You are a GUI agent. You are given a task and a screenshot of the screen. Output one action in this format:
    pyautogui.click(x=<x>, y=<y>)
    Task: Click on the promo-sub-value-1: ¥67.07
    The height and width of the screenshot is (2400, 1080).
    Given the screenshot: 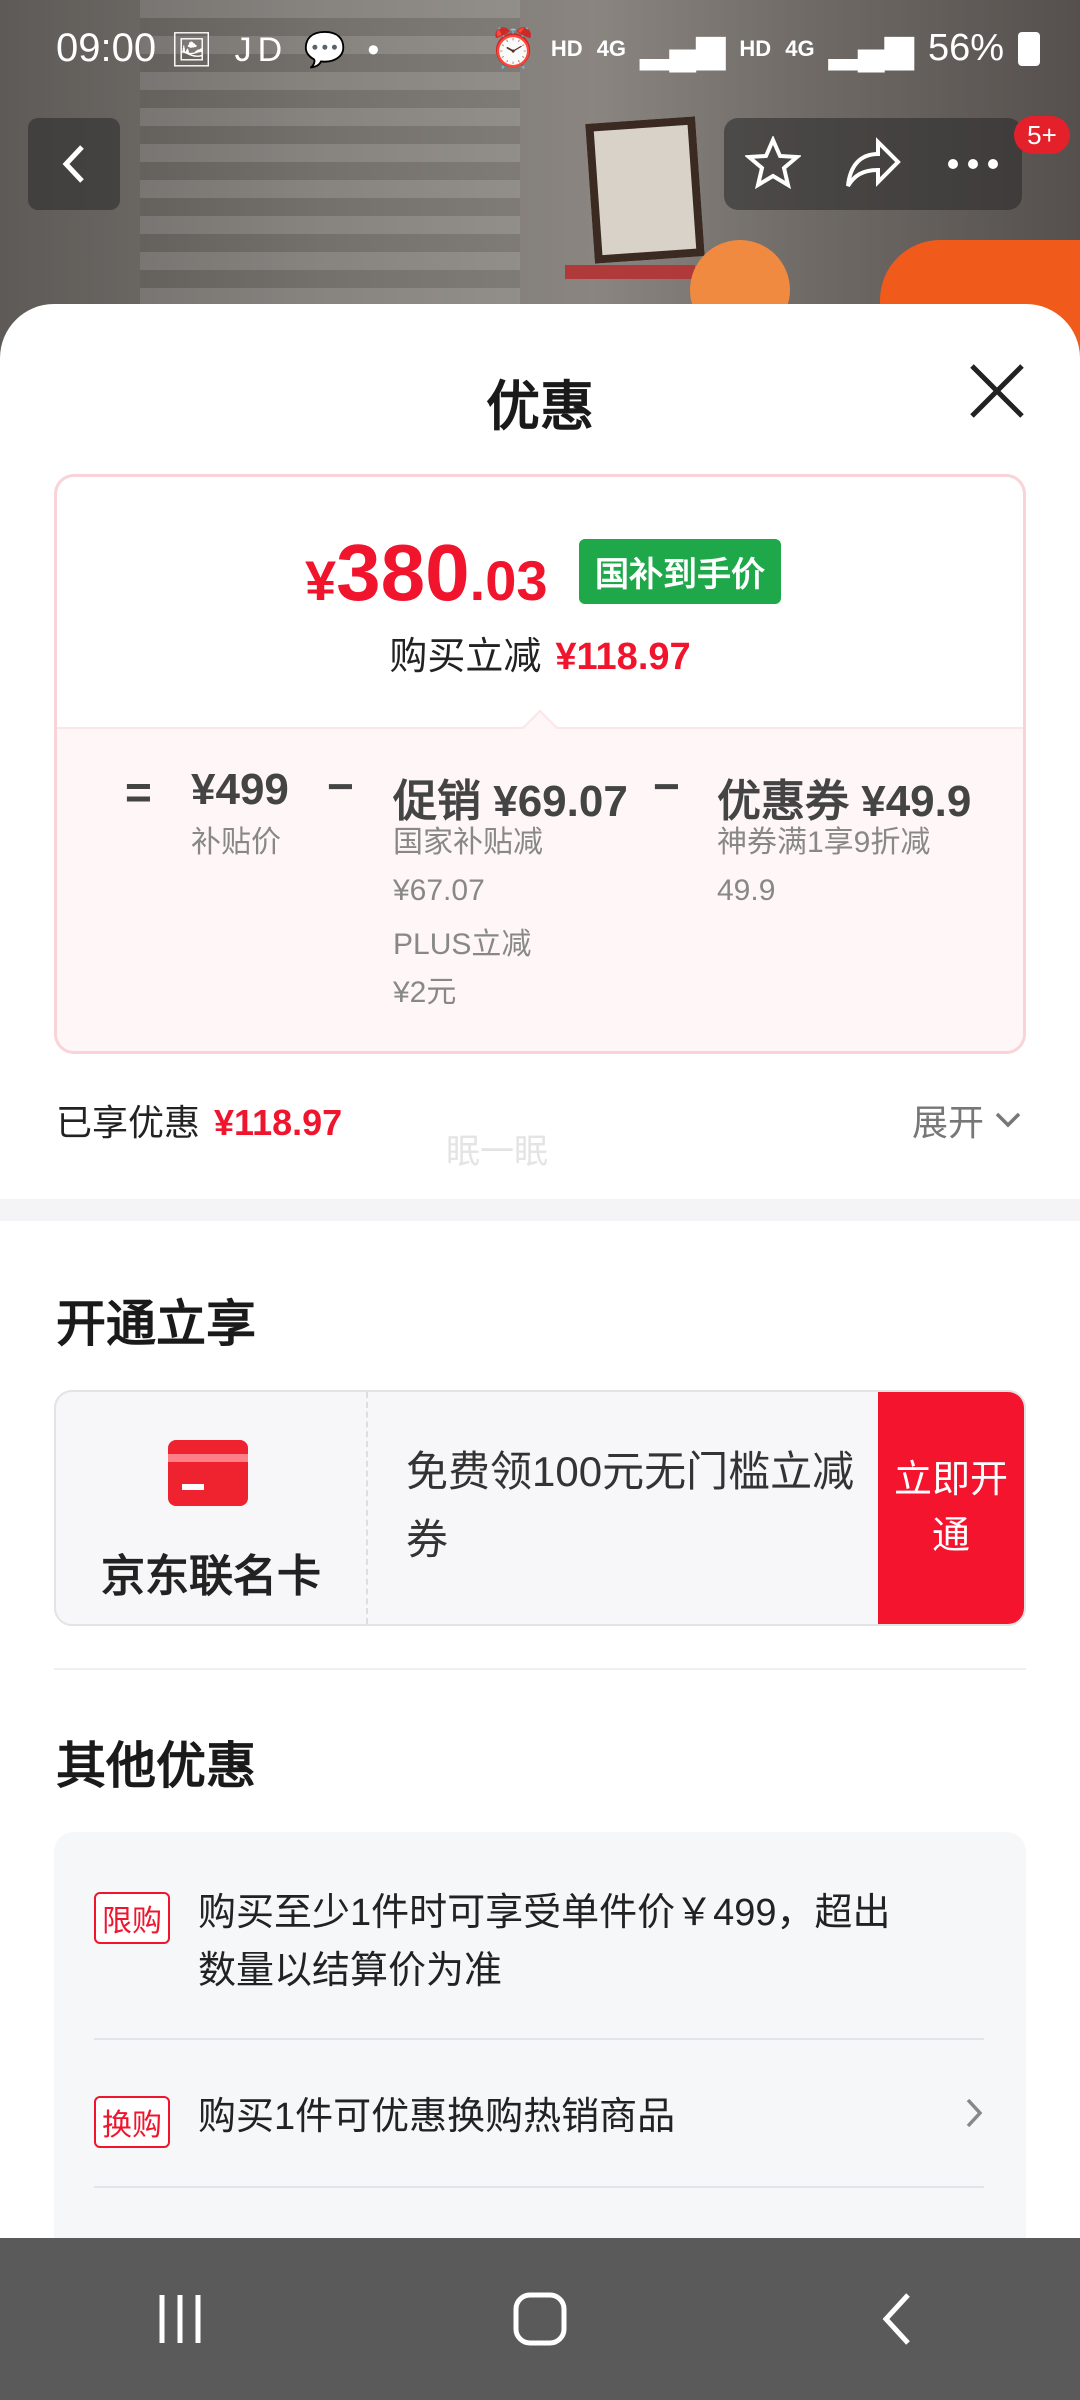 What is the action you would take?
    pyautogui.click(x=439, y=890)
    